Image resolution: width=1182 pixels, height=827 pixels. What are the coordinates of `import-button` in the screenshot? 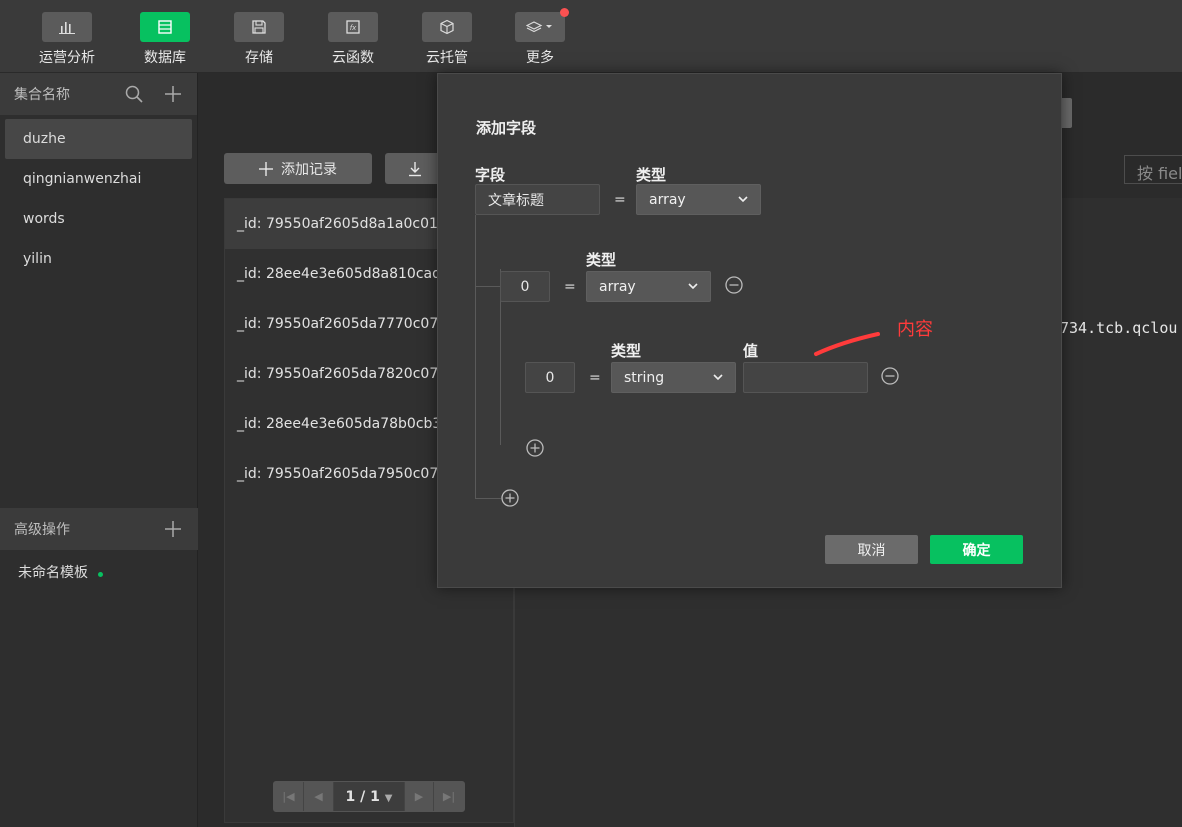 It's located at (415, 168).